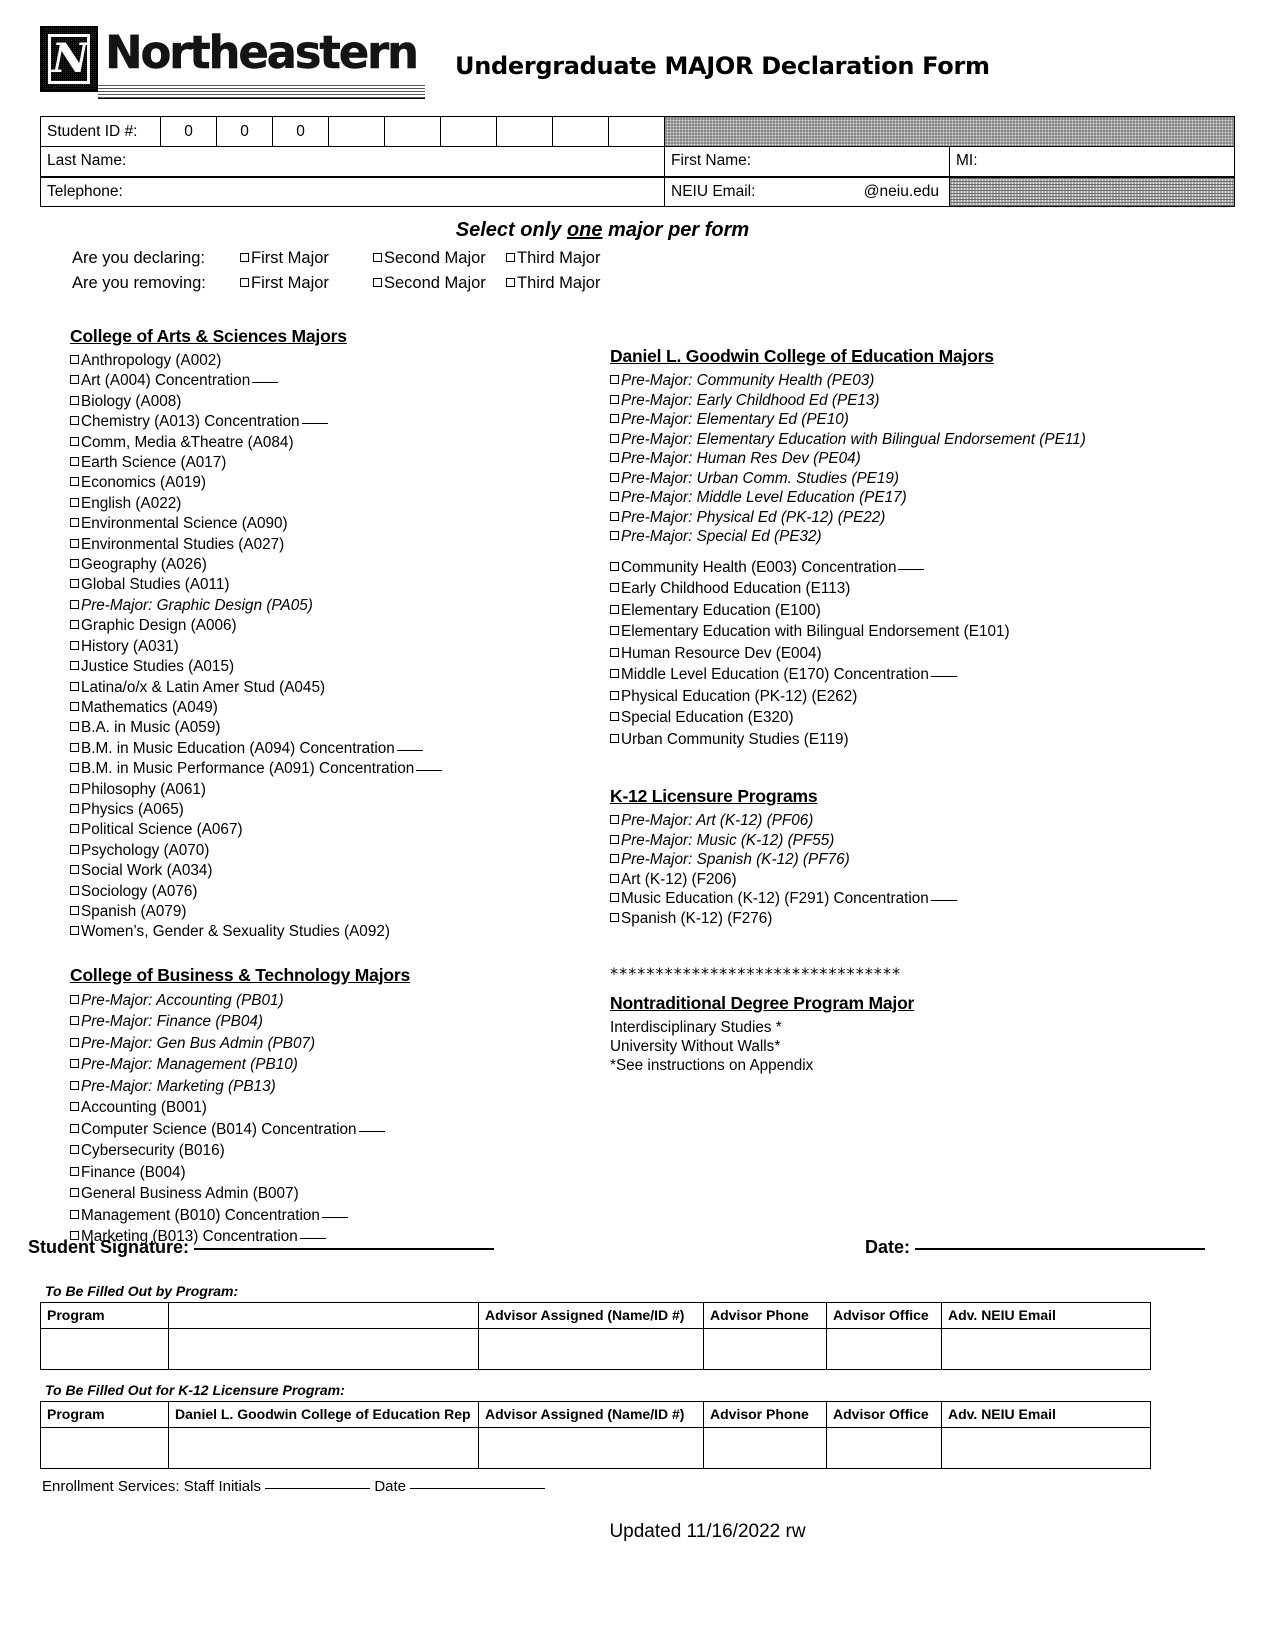  I want to click on major-option: Pre-Major: Gen Bus Admin (PB07), so click(330, 1044).